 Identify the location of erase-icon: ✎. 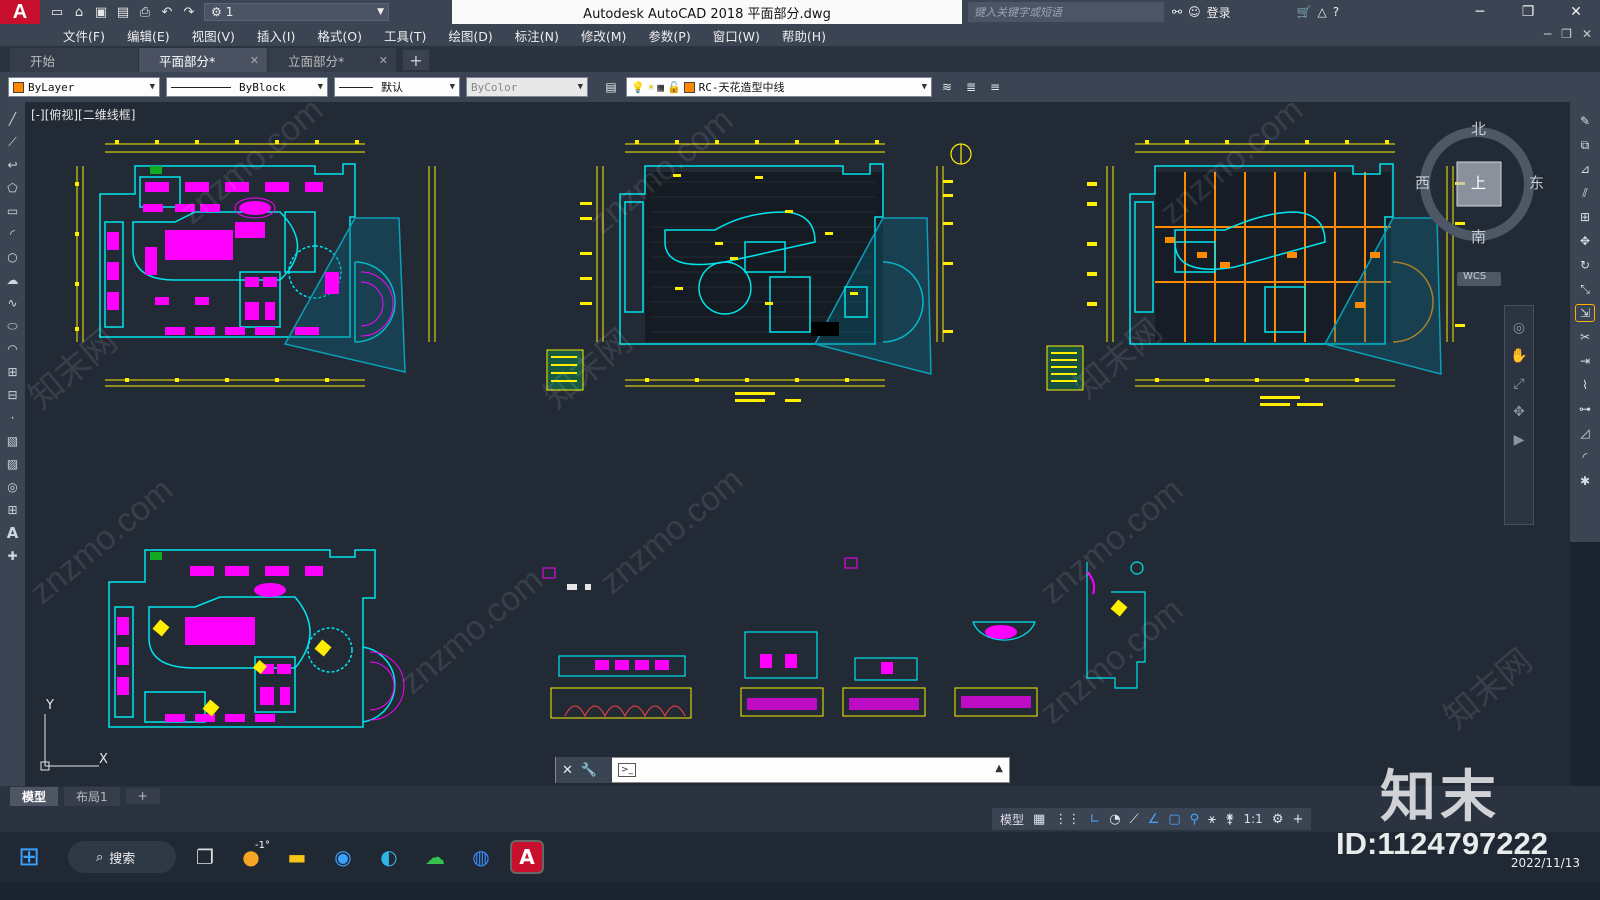
(1585, 121).